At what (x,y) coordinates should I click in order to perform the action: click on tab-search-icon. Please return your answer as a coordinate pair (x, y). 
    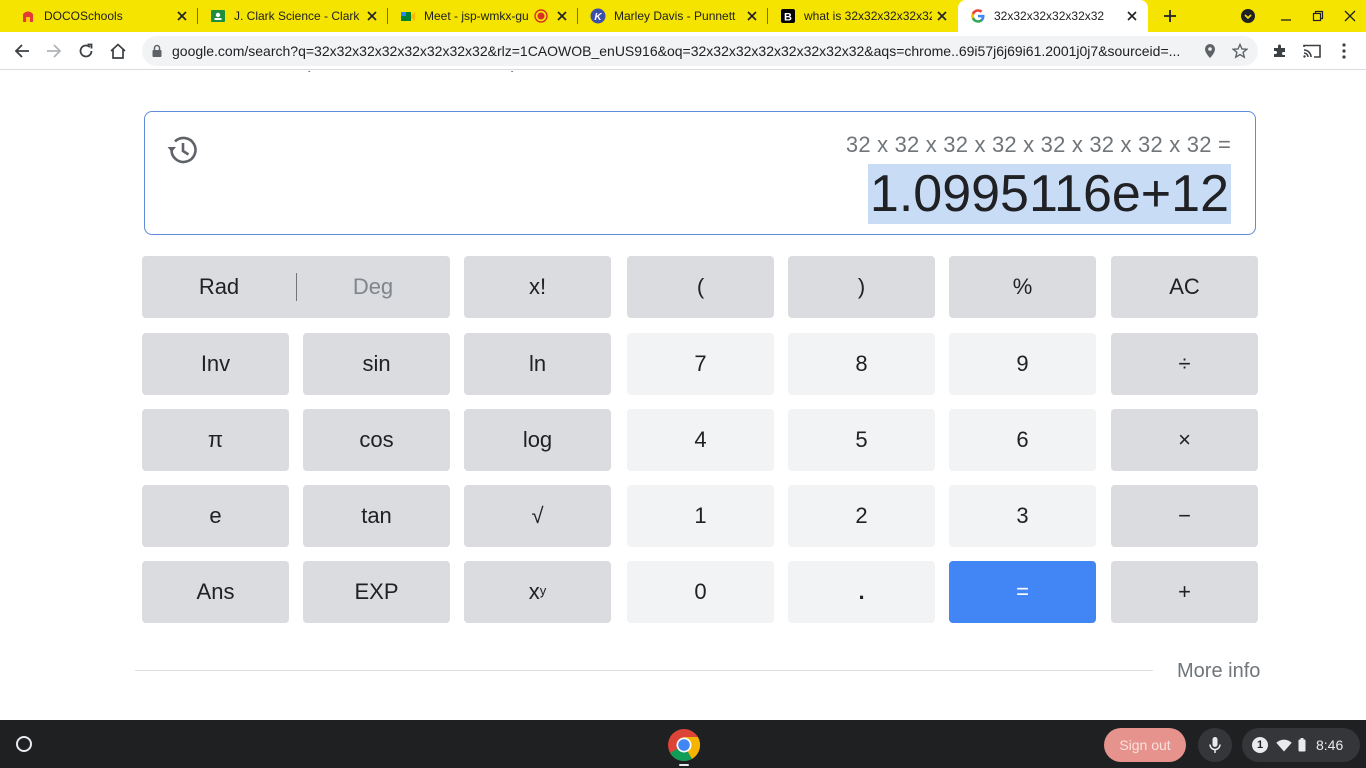
    Looking at the image, I should click on (1248, 16).